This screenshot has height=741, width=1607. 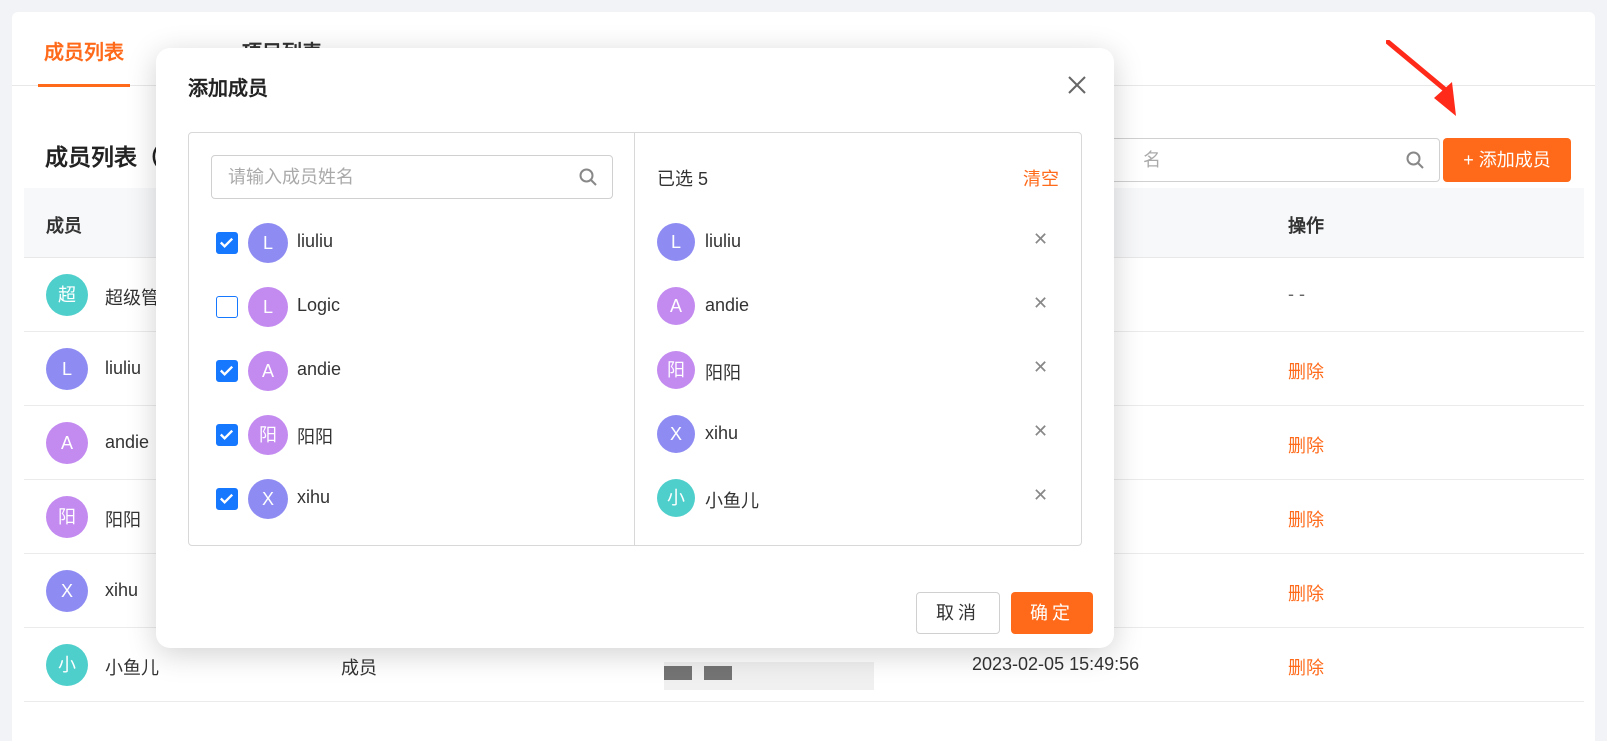 I want to click on candidate-search-input: 请输入成员姓名, so click(x=412, y=177).